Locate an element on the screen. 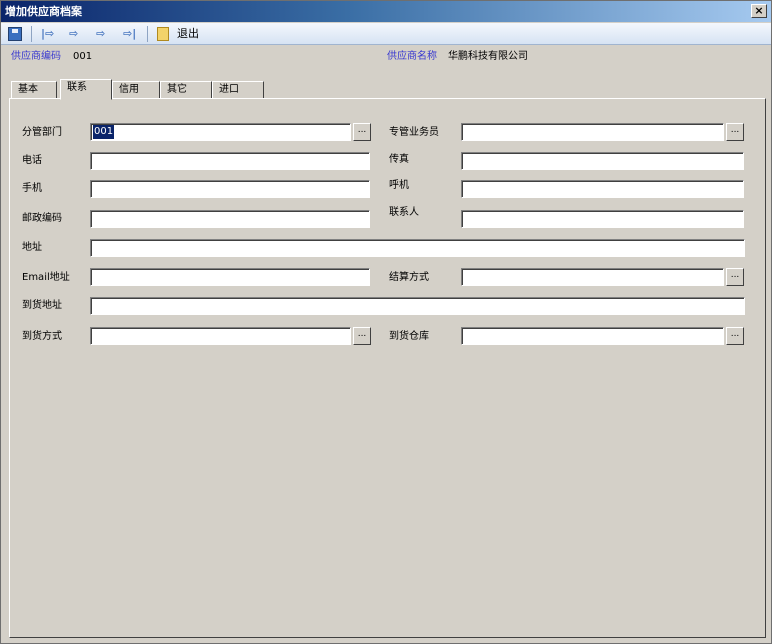 This screenshot has height=644, width=772. tab-contact: 联系 is located at coordinates (86, 89).